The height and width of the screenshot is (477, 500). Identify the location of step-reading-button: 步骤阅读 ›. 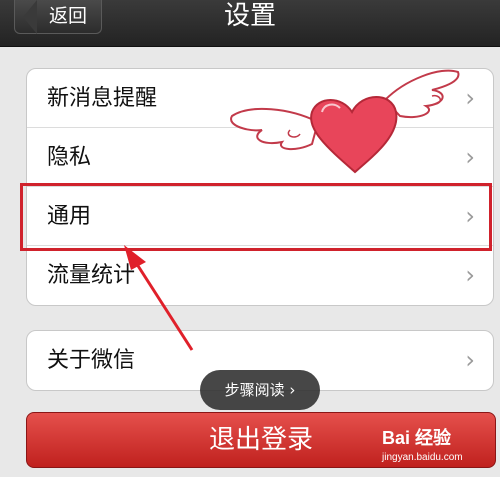
(260, 390).